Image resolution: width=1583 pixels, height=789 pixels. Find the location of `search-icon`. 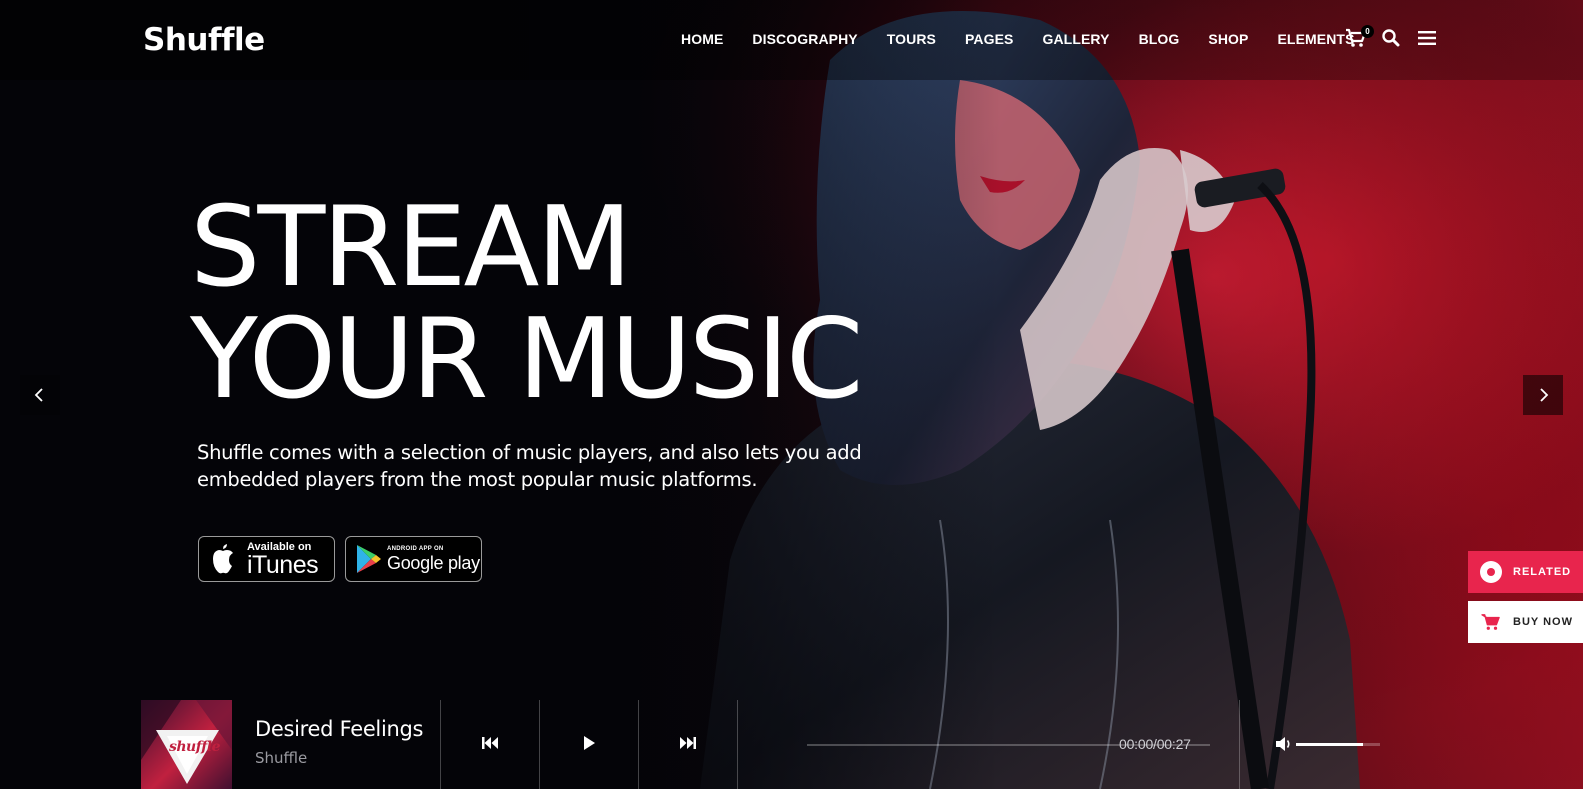

search-icon is located at coordinates (1391, 38).